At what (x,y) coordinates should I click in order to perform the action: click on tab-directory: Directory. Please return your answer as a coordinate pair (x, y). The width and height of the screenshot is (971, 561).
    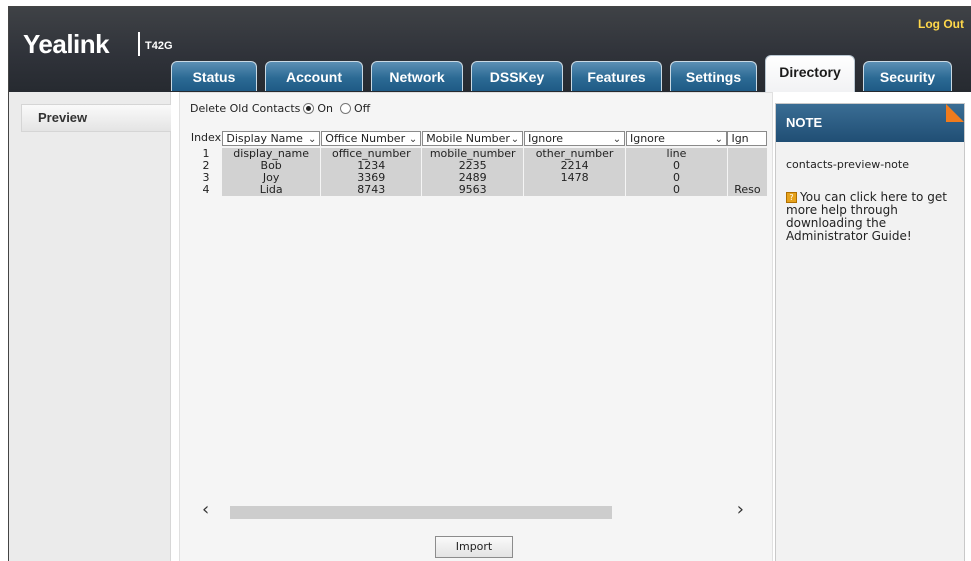
    Looking at the image, I should click on (810, 73).